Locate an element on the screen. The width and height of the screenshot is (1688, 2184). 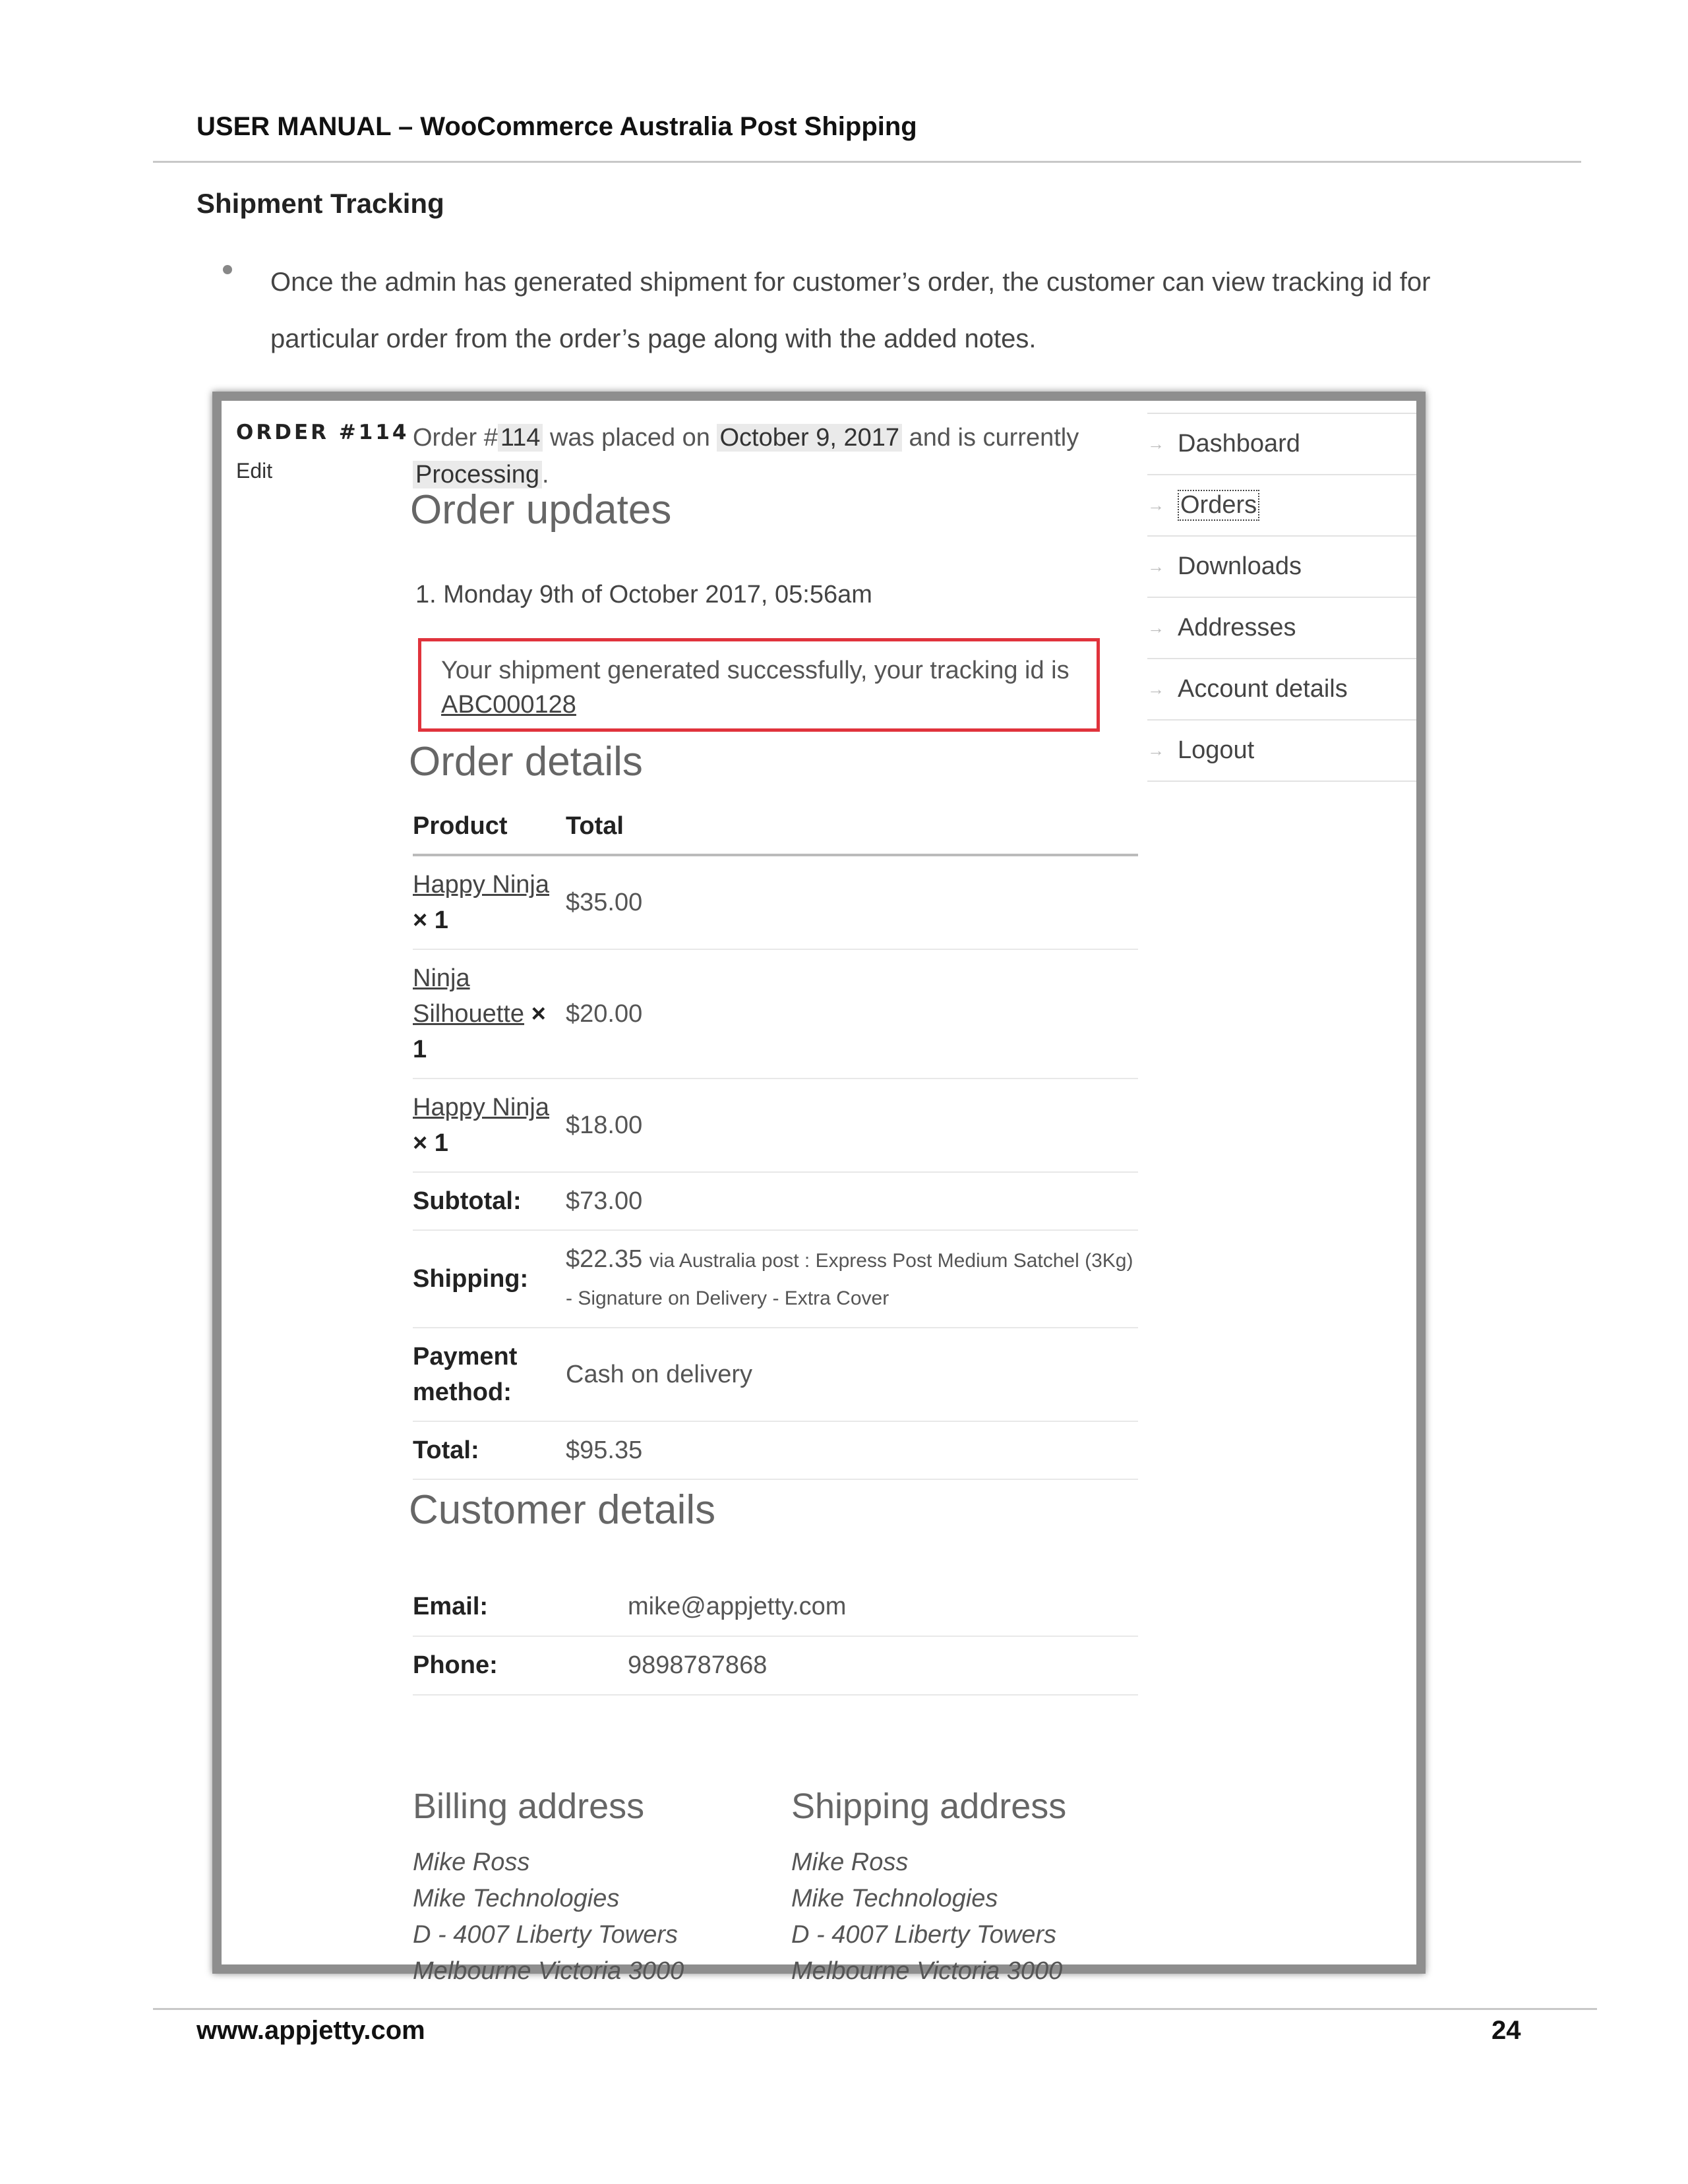
product-link: Ninja Silhouette is located at coordinates (468, 996).